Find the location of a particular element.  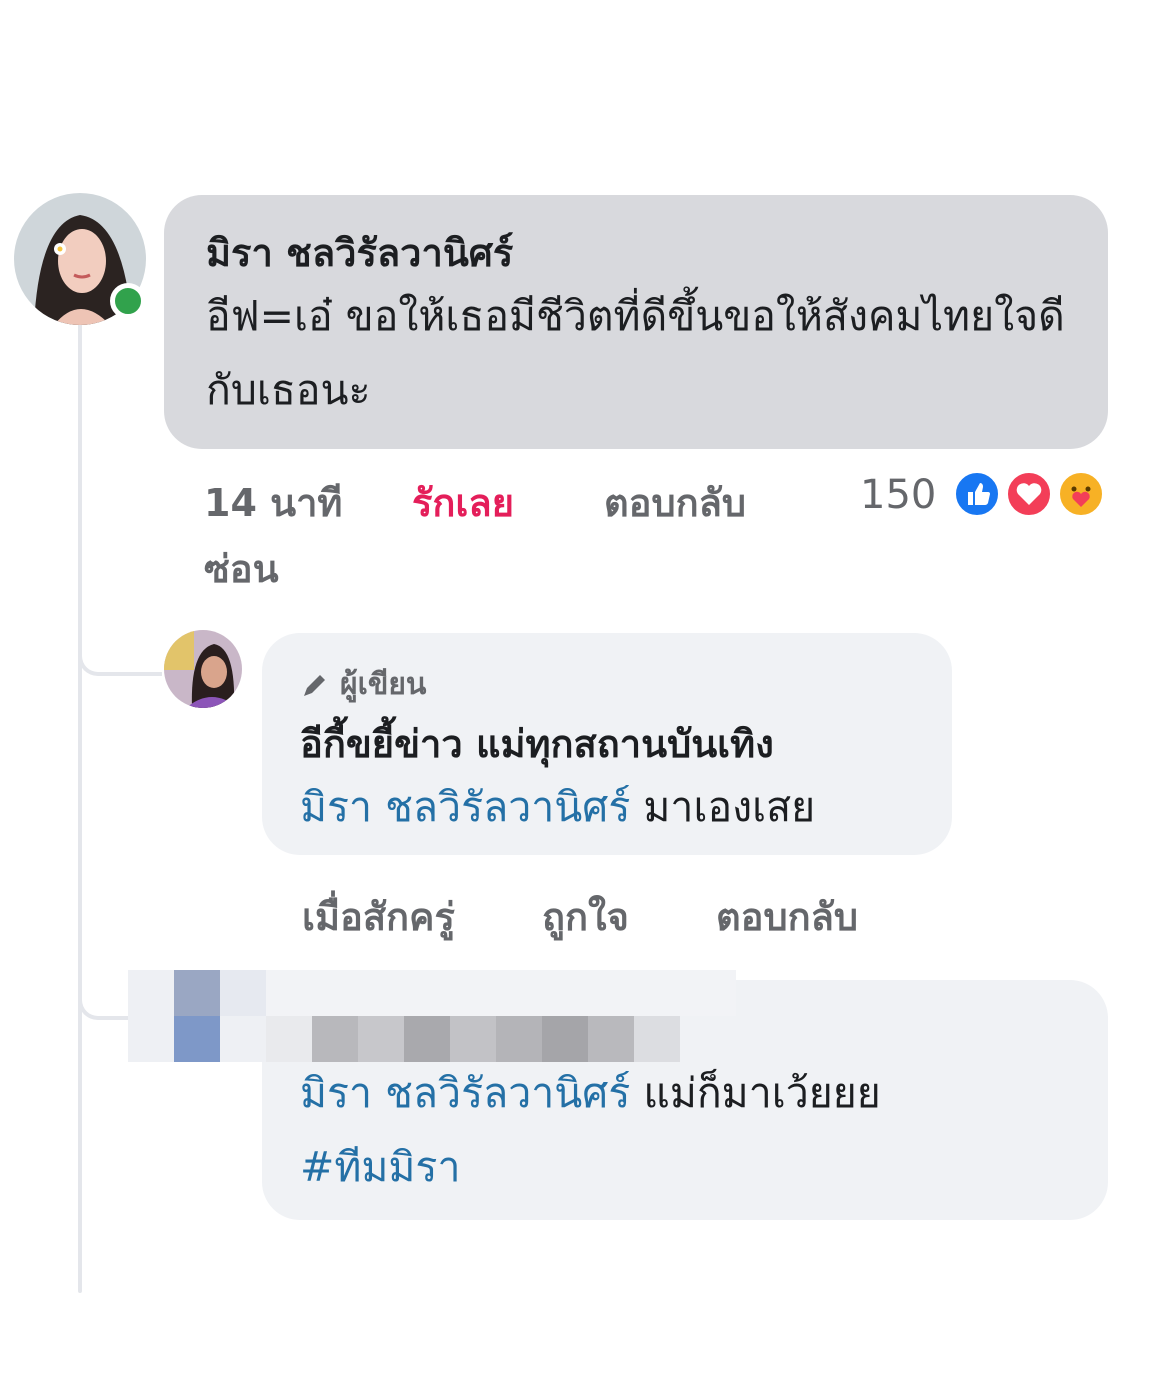

reply-message: แม่ก็มาเว้ยยย is located at coordinates (762, 1093).